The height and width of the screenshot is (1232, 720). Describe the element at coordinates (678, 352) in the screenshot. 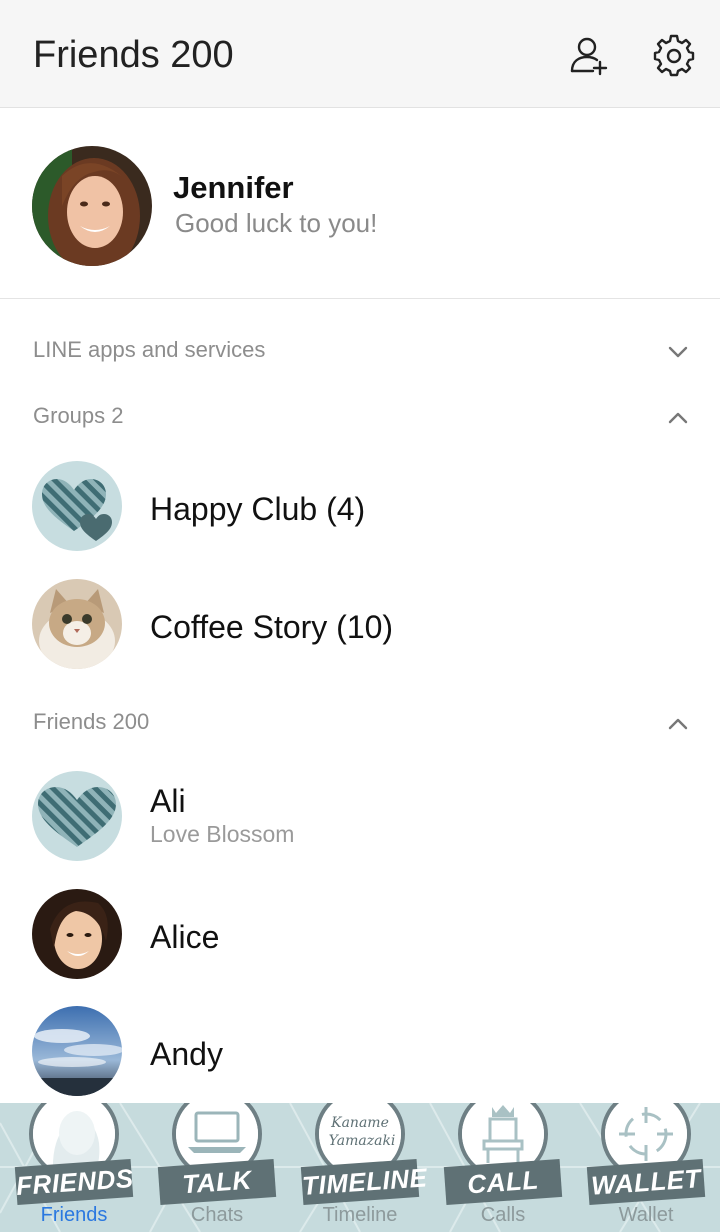

I see `chevron-down-icon` at that location.